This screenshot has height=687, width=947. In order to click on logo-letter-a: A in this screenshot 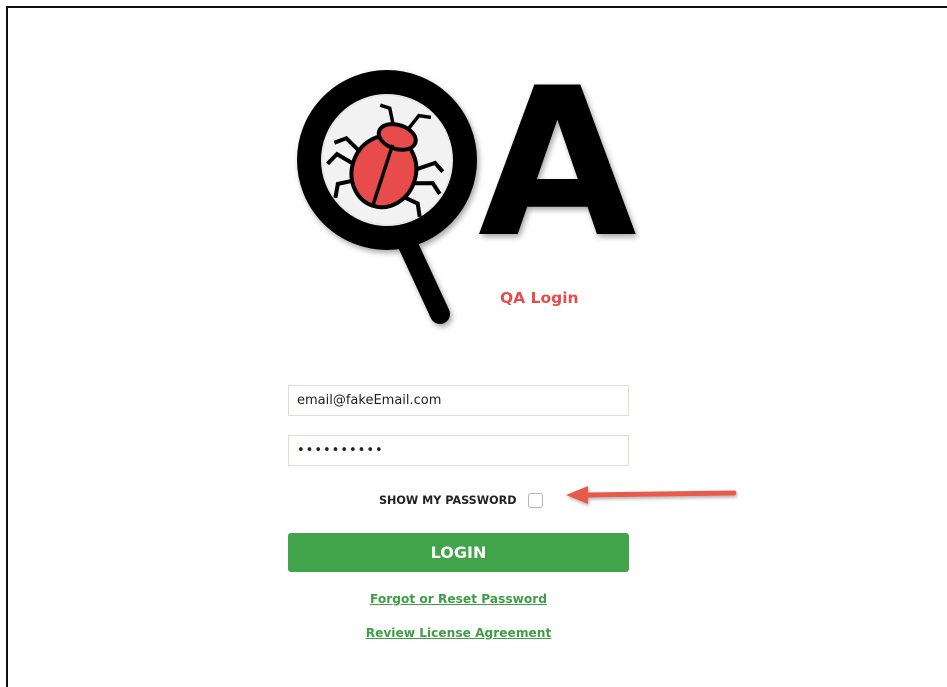, I will do `click(557, 172)`.